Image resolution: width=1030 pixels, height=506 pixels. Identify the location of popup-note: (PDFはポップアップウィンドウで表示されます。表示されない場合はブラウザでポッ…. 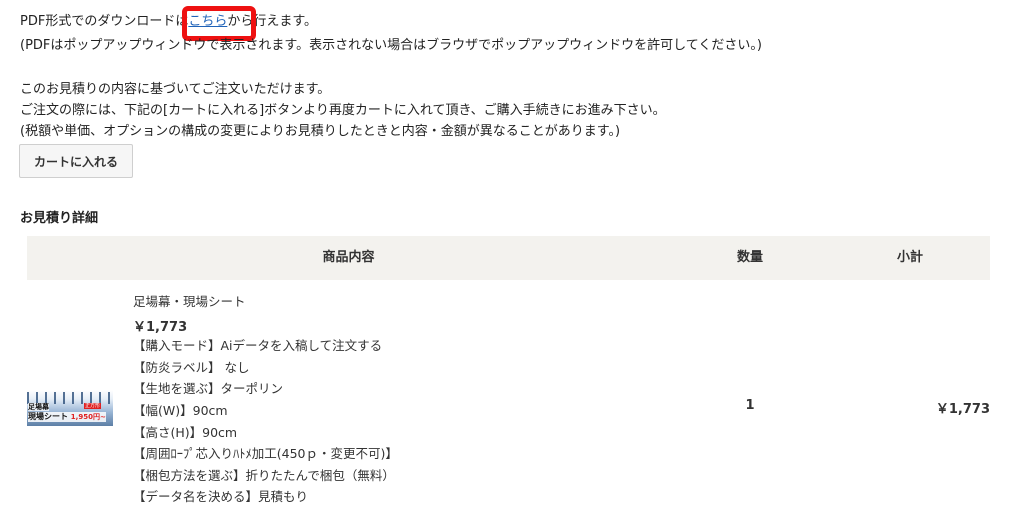
(391, 45).